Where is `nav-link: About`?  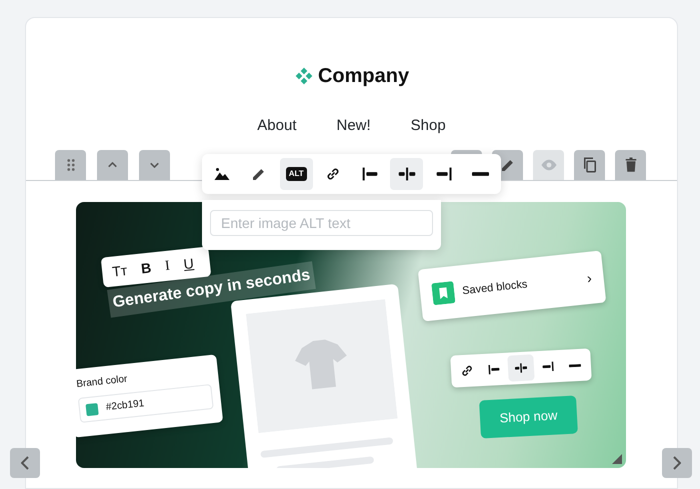
nav-link: About is located at coordinates (276, 126).